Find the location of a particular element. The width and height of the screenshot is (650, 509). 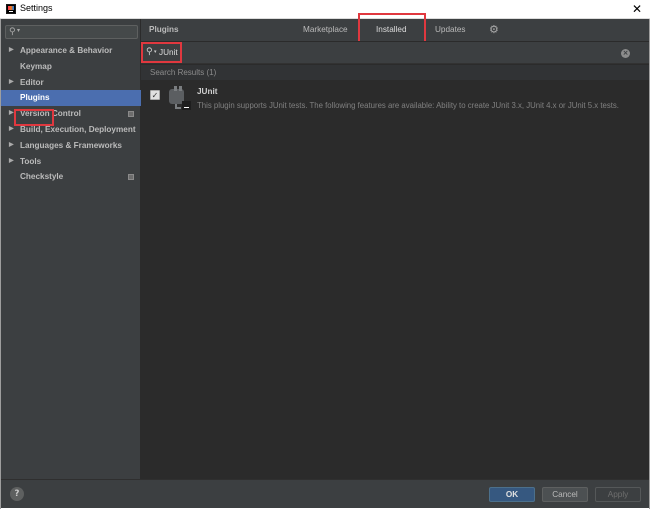

gear-icon: ⚙ is located at coordinates (494, 29).